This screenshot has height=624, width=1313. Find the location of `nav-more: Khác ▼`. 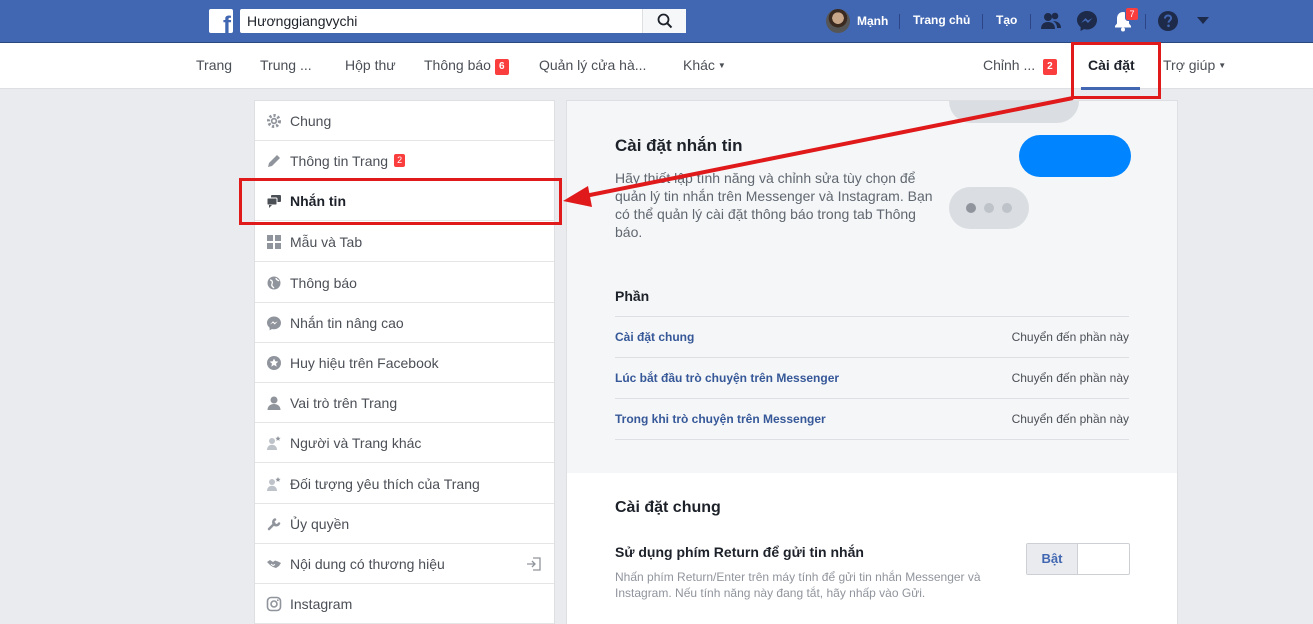

nav-more: Khác ▼ is located at coordinates (704, 65).